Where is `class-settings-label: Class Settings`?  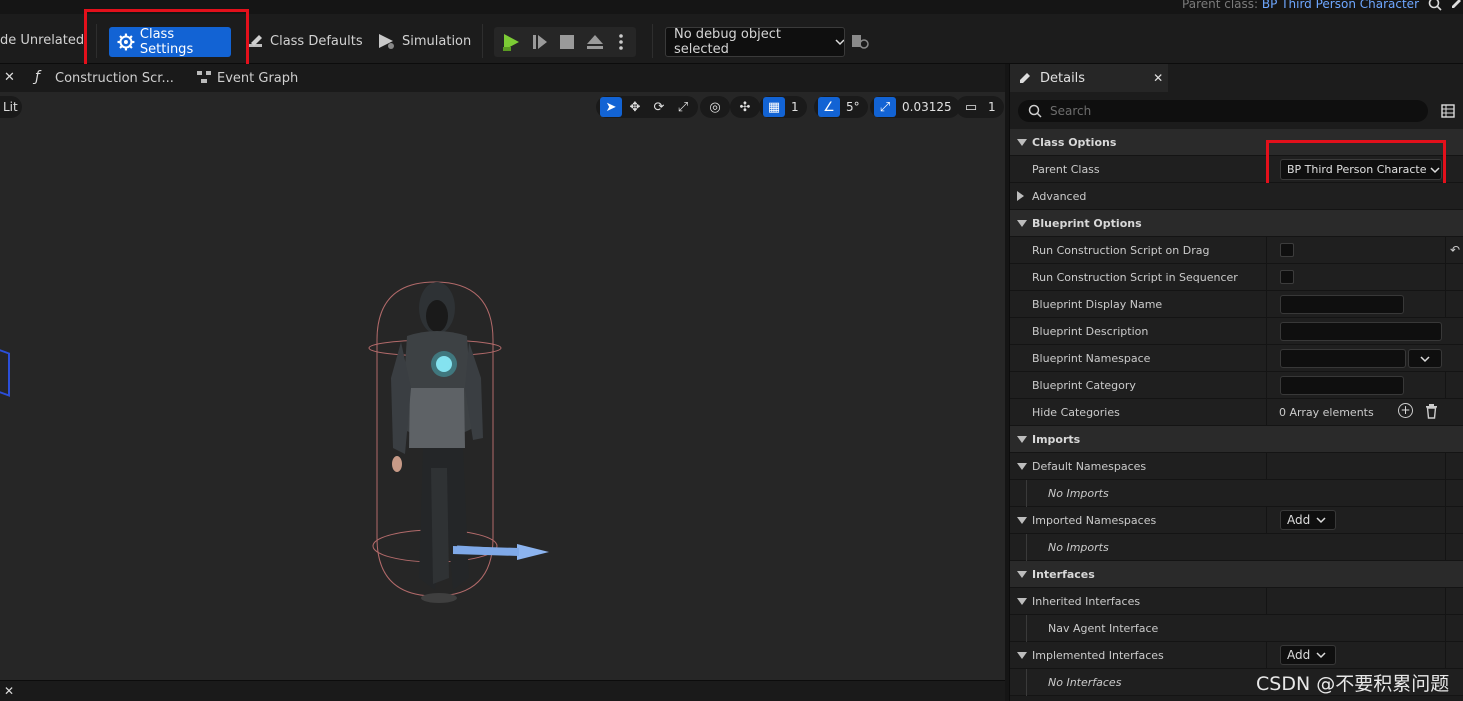 class-settings-label: Class Settings is located at coordinates (166, 42).